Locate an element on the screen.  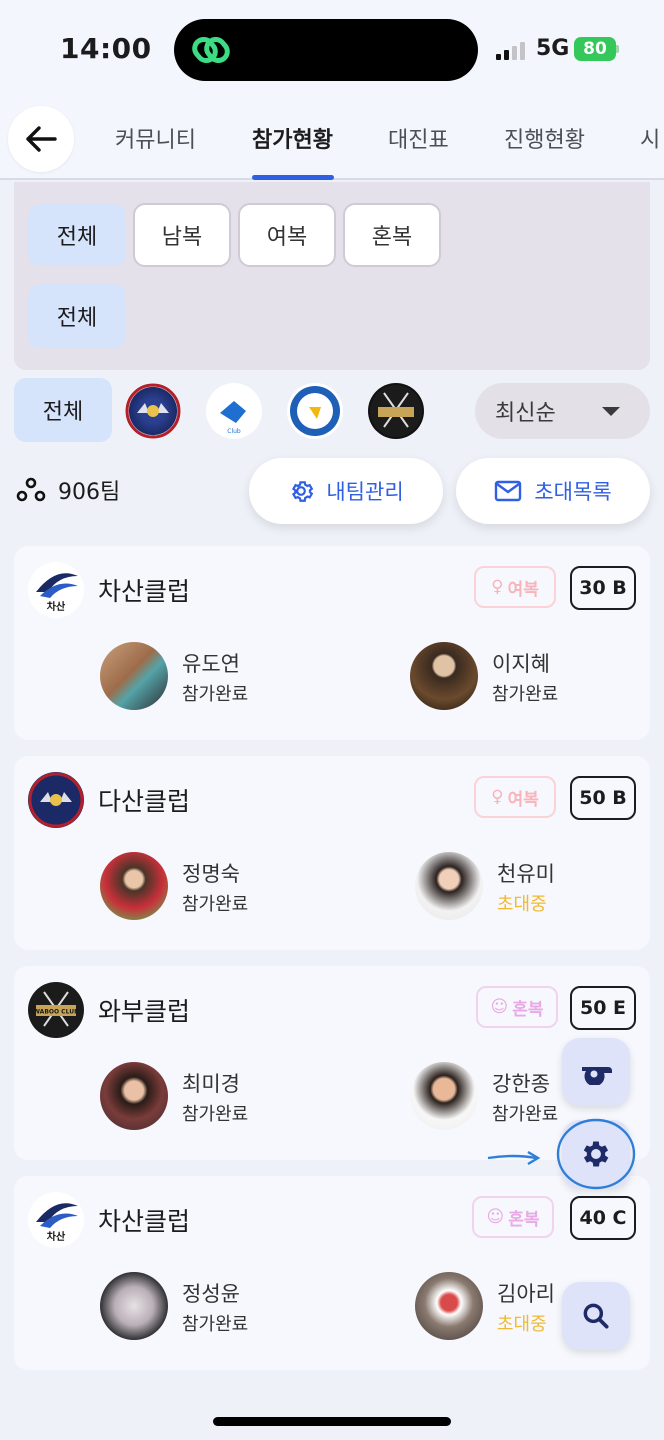
club-logo is located at coordinates (56, 800).